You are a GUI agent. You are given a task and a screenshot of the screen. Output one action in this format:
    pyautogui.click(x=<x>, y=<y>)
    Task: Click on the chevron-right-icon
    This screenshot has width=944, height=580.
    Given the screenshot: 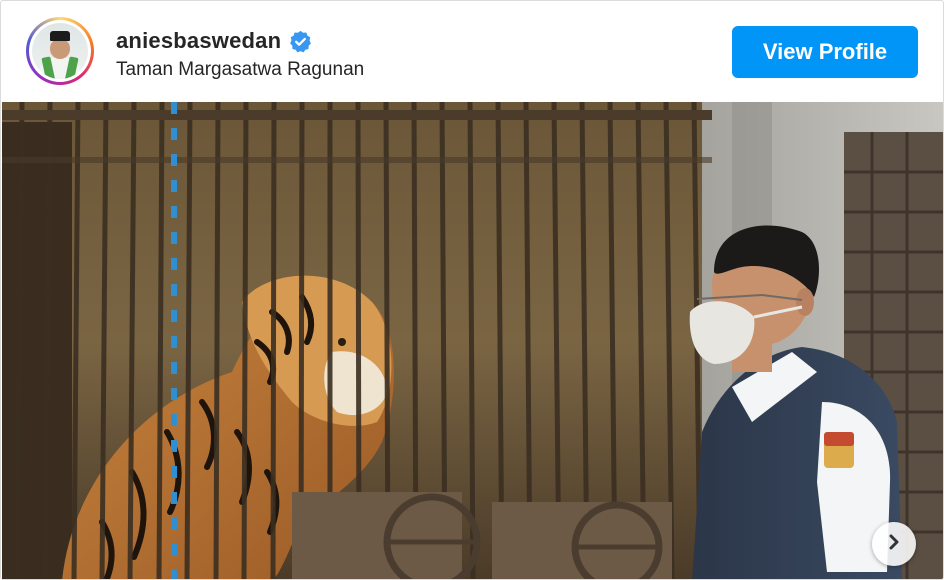 What is the action you would take?
    pyautogui.click(x=894, y=544)
    